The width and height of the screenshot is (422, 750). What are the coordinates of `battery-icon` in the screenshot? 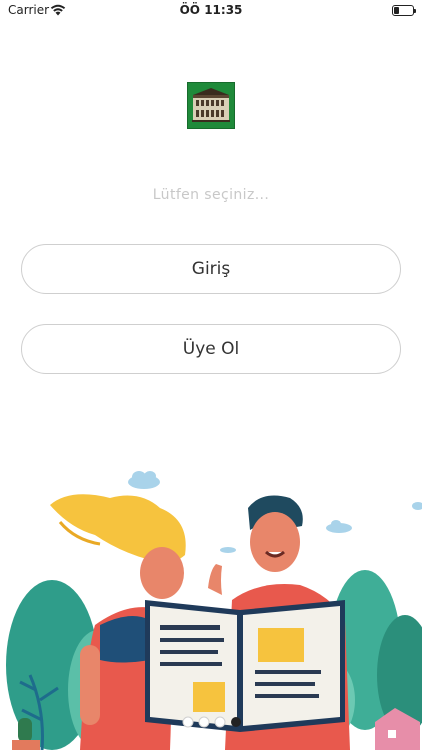 It's located at (404, 10).